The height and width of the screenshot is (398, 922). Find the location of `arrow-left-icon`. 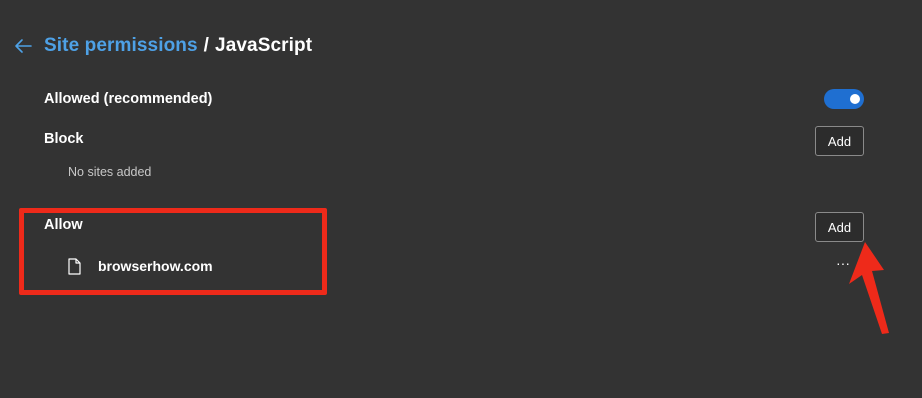

arrow-left-icon is located at coordinates (23, 46).